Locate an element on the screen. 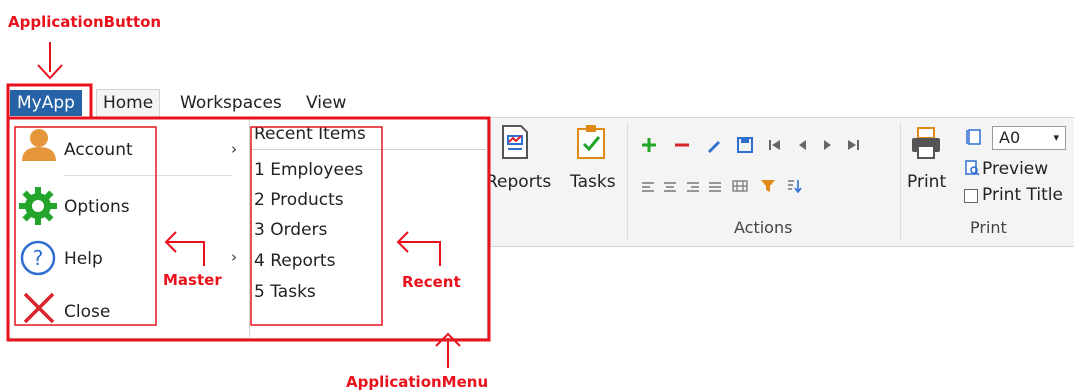 The image size is (1074, 392). help-icon: ? is located at coordinates (38, 260).